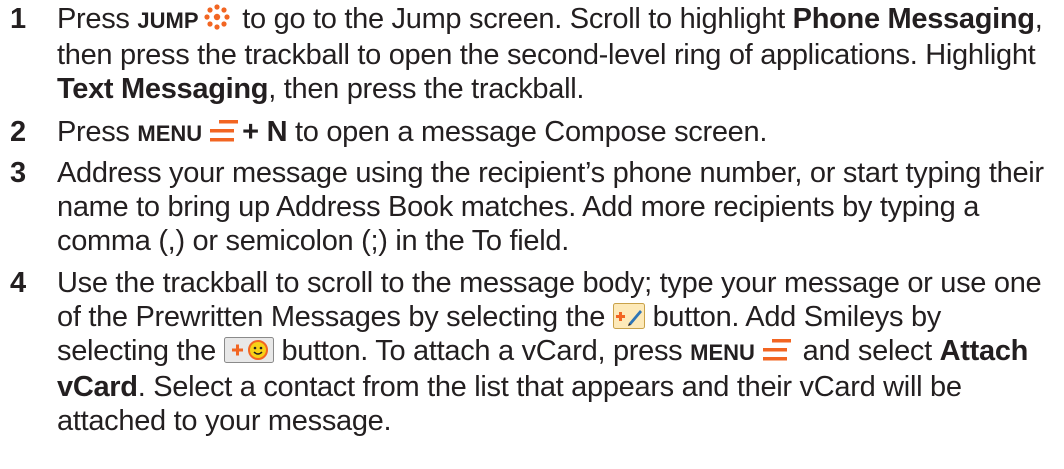 The height and width of the screenshot is (469, 1064). I want to click on text-segment: to open a message Compose screen., so click(527, 132).